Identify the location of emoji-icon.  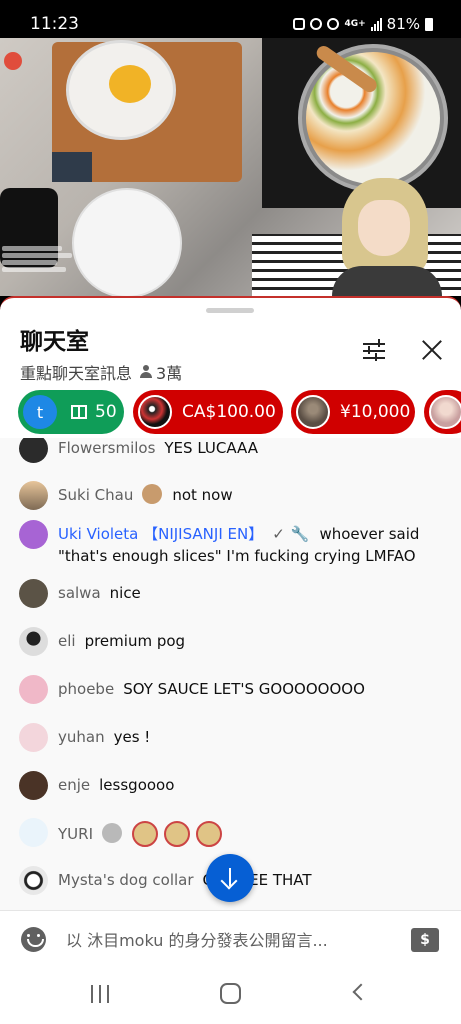
(33, 939).